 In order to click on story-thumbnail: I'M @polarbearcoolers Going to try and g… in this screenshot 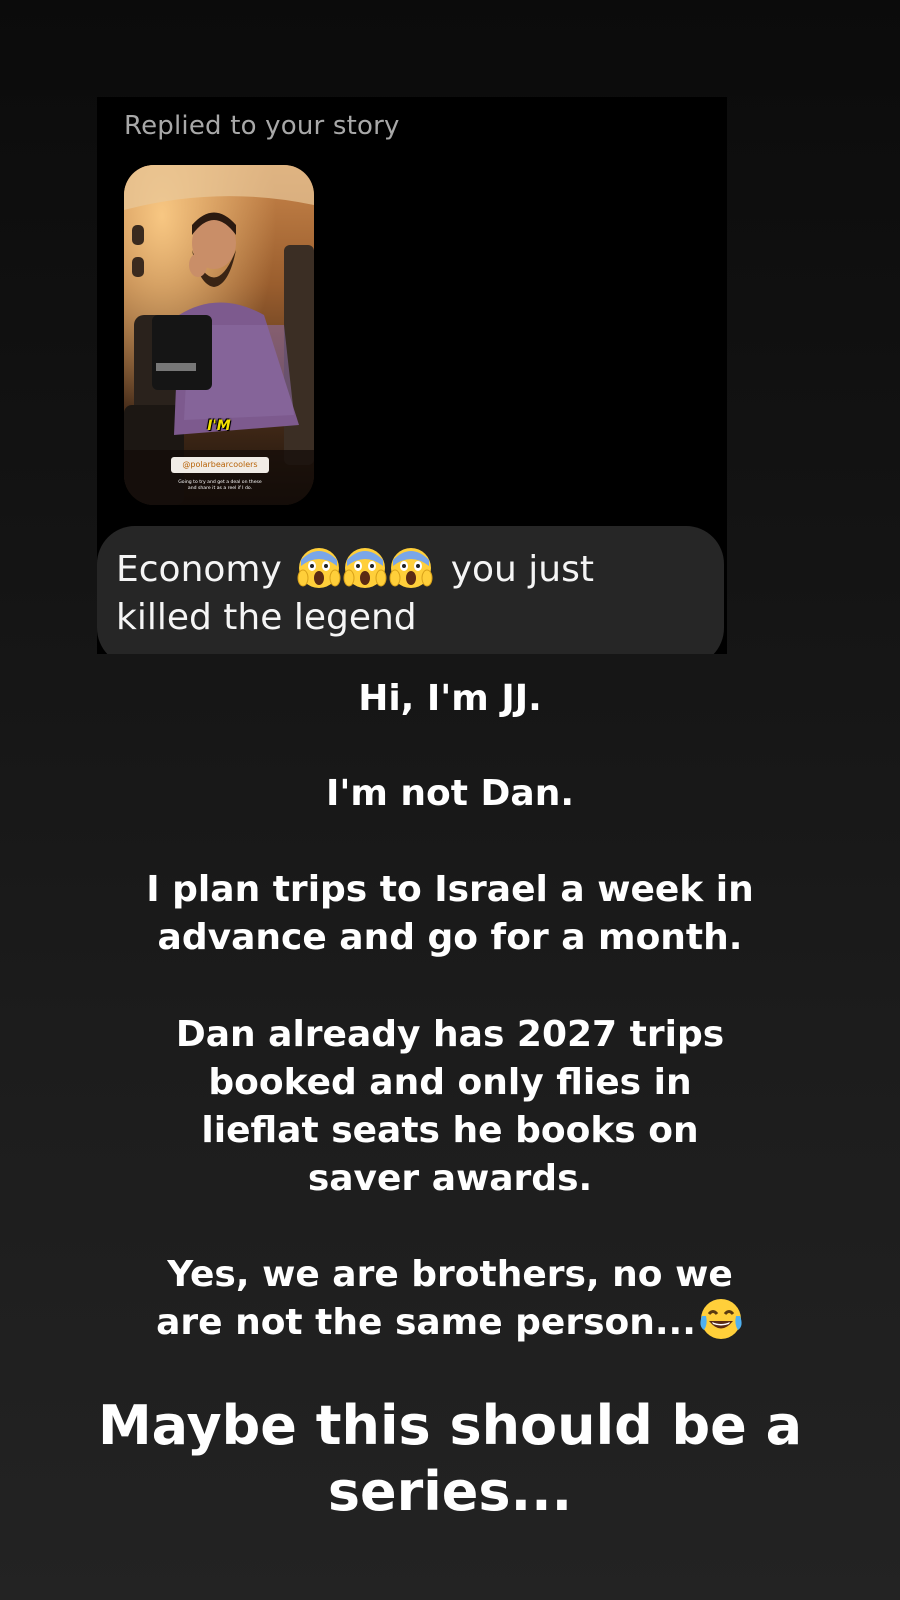, I will do `click(219, 335)`.